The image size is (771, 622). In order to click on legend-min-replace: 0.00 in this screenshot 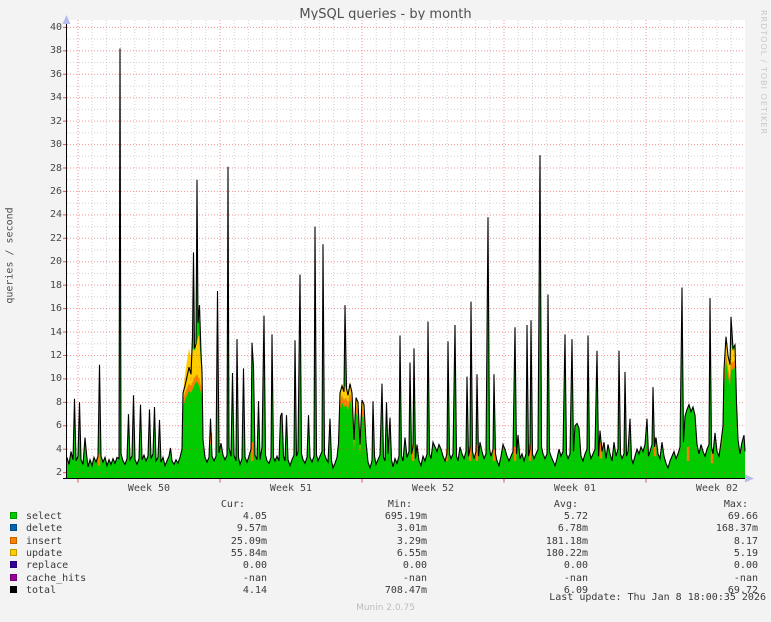, I will do `click(414, 566)`.